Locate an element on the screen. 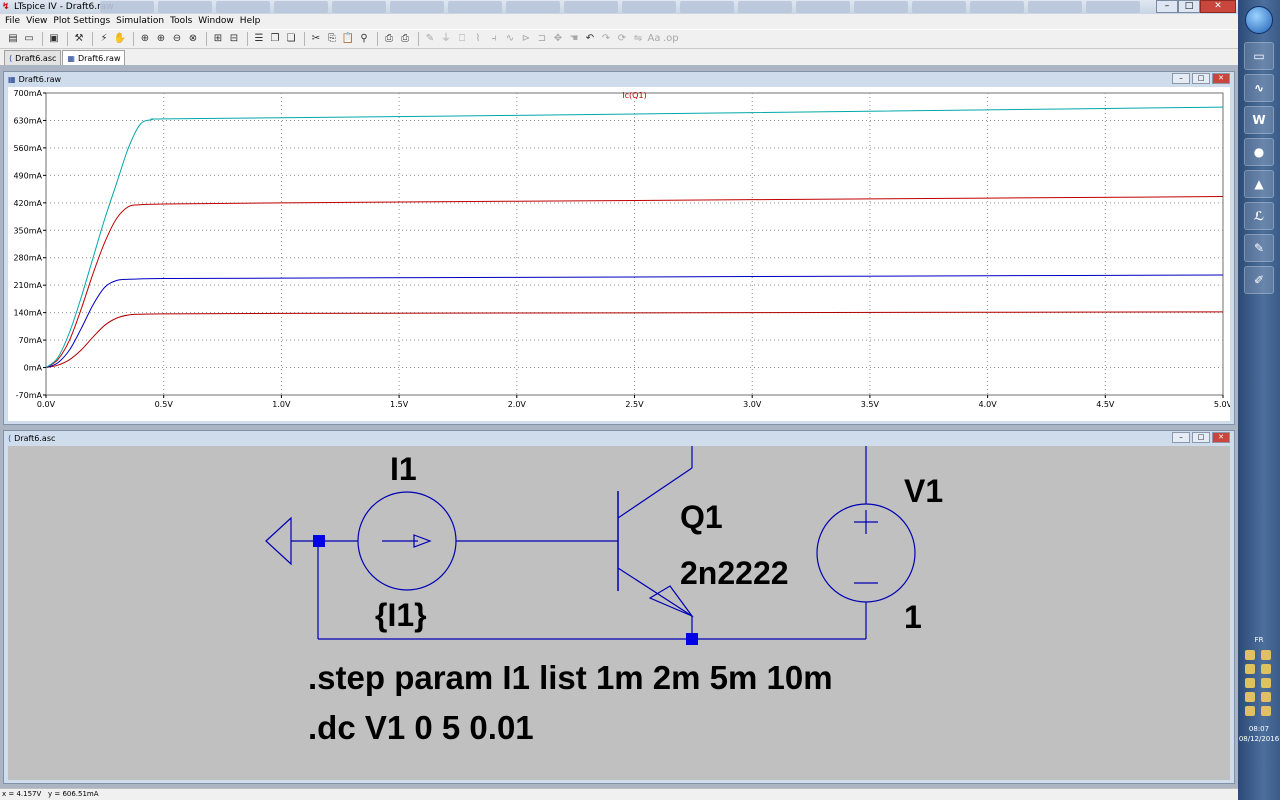 This screenshot has width=1280, height=800. drag-icon: ☚ is located at coordinates (574, 39).